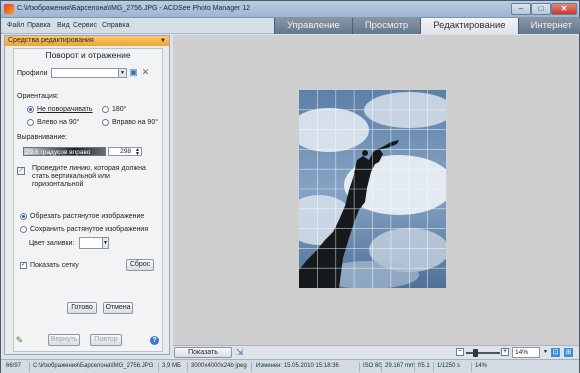 The image size is (580, 373). I want to click on profiles-dropdown: ▼, so click(89, 73).